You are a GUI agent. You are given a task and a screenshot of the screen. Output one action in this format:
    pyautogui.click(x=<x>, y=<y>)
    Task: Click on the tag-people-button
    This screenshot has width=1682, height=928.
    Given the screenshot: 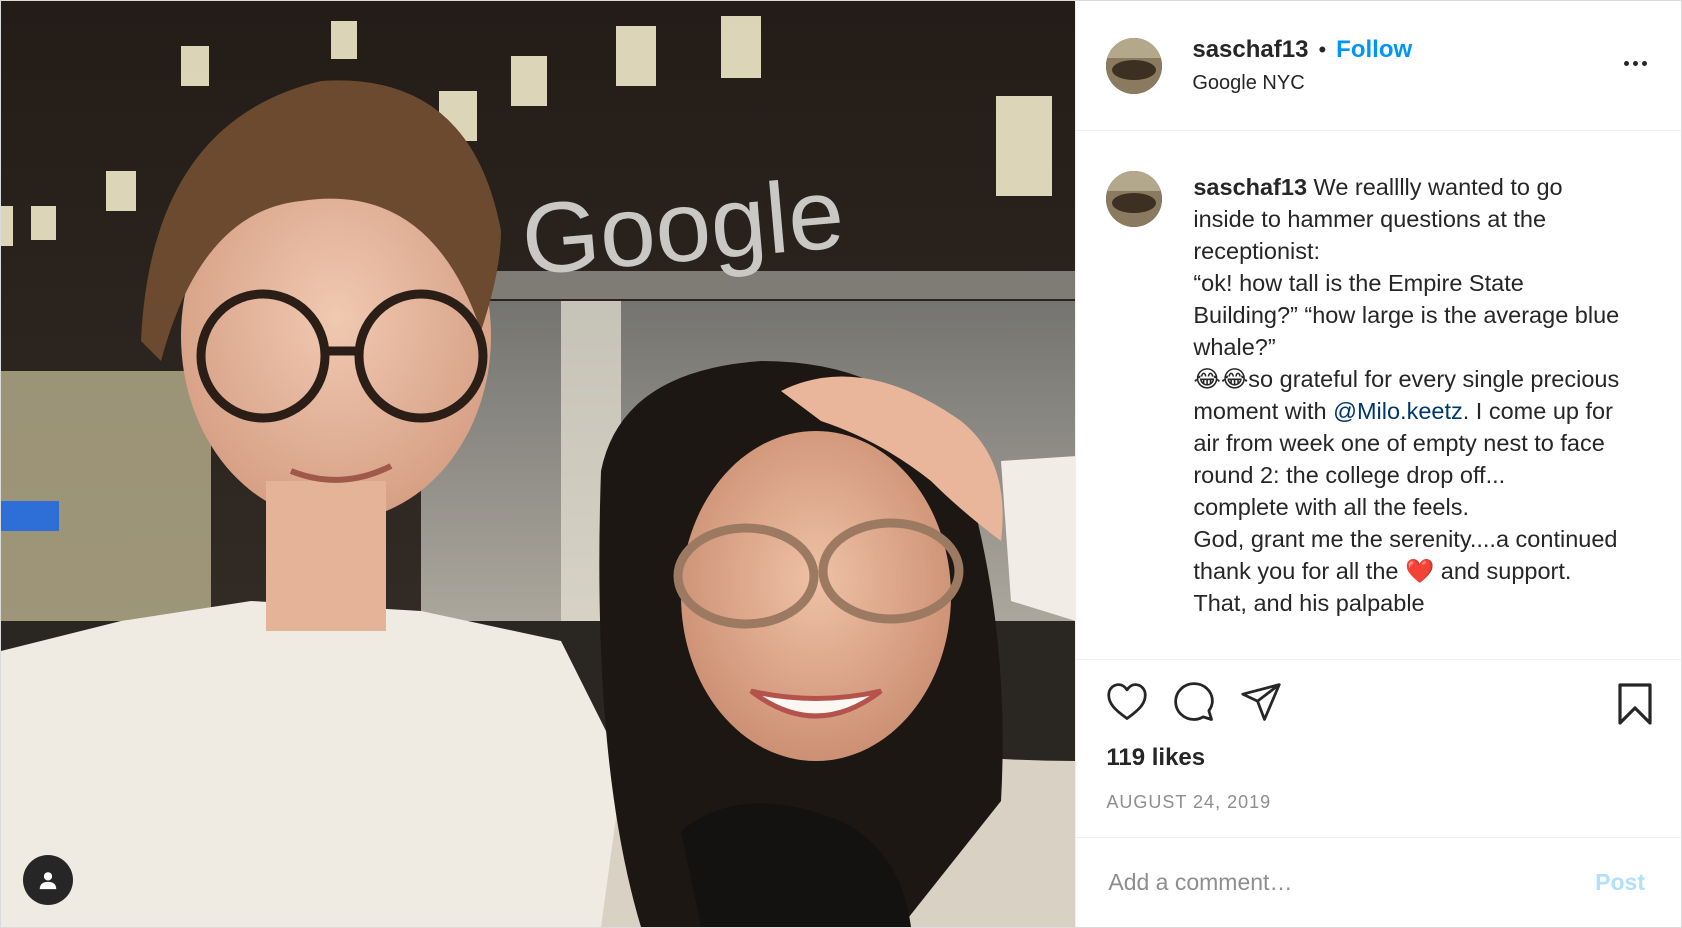 What is the action you would take?
    pyautogui.click(x=48, y=880)
    